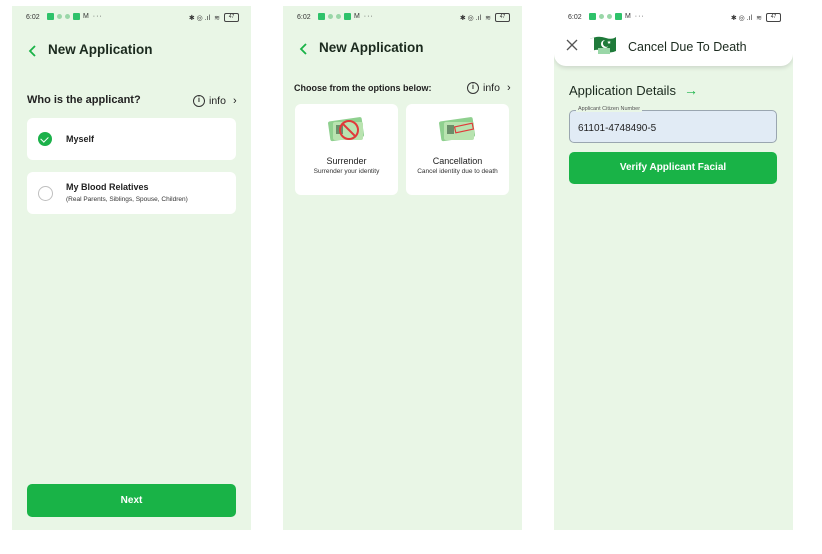 This screenshot has width=822, height=554. I want to click on surrender-card-icon, so click(346, 129).